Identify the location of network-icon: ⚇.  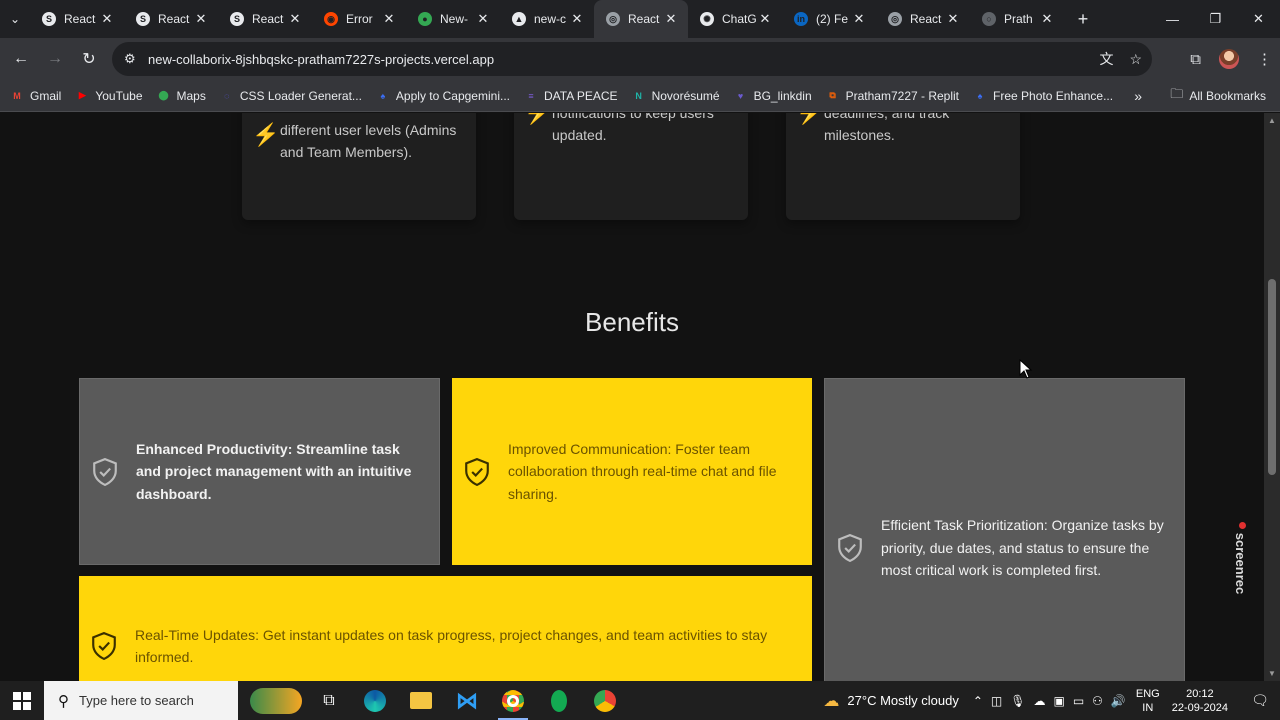
(1097, 701).